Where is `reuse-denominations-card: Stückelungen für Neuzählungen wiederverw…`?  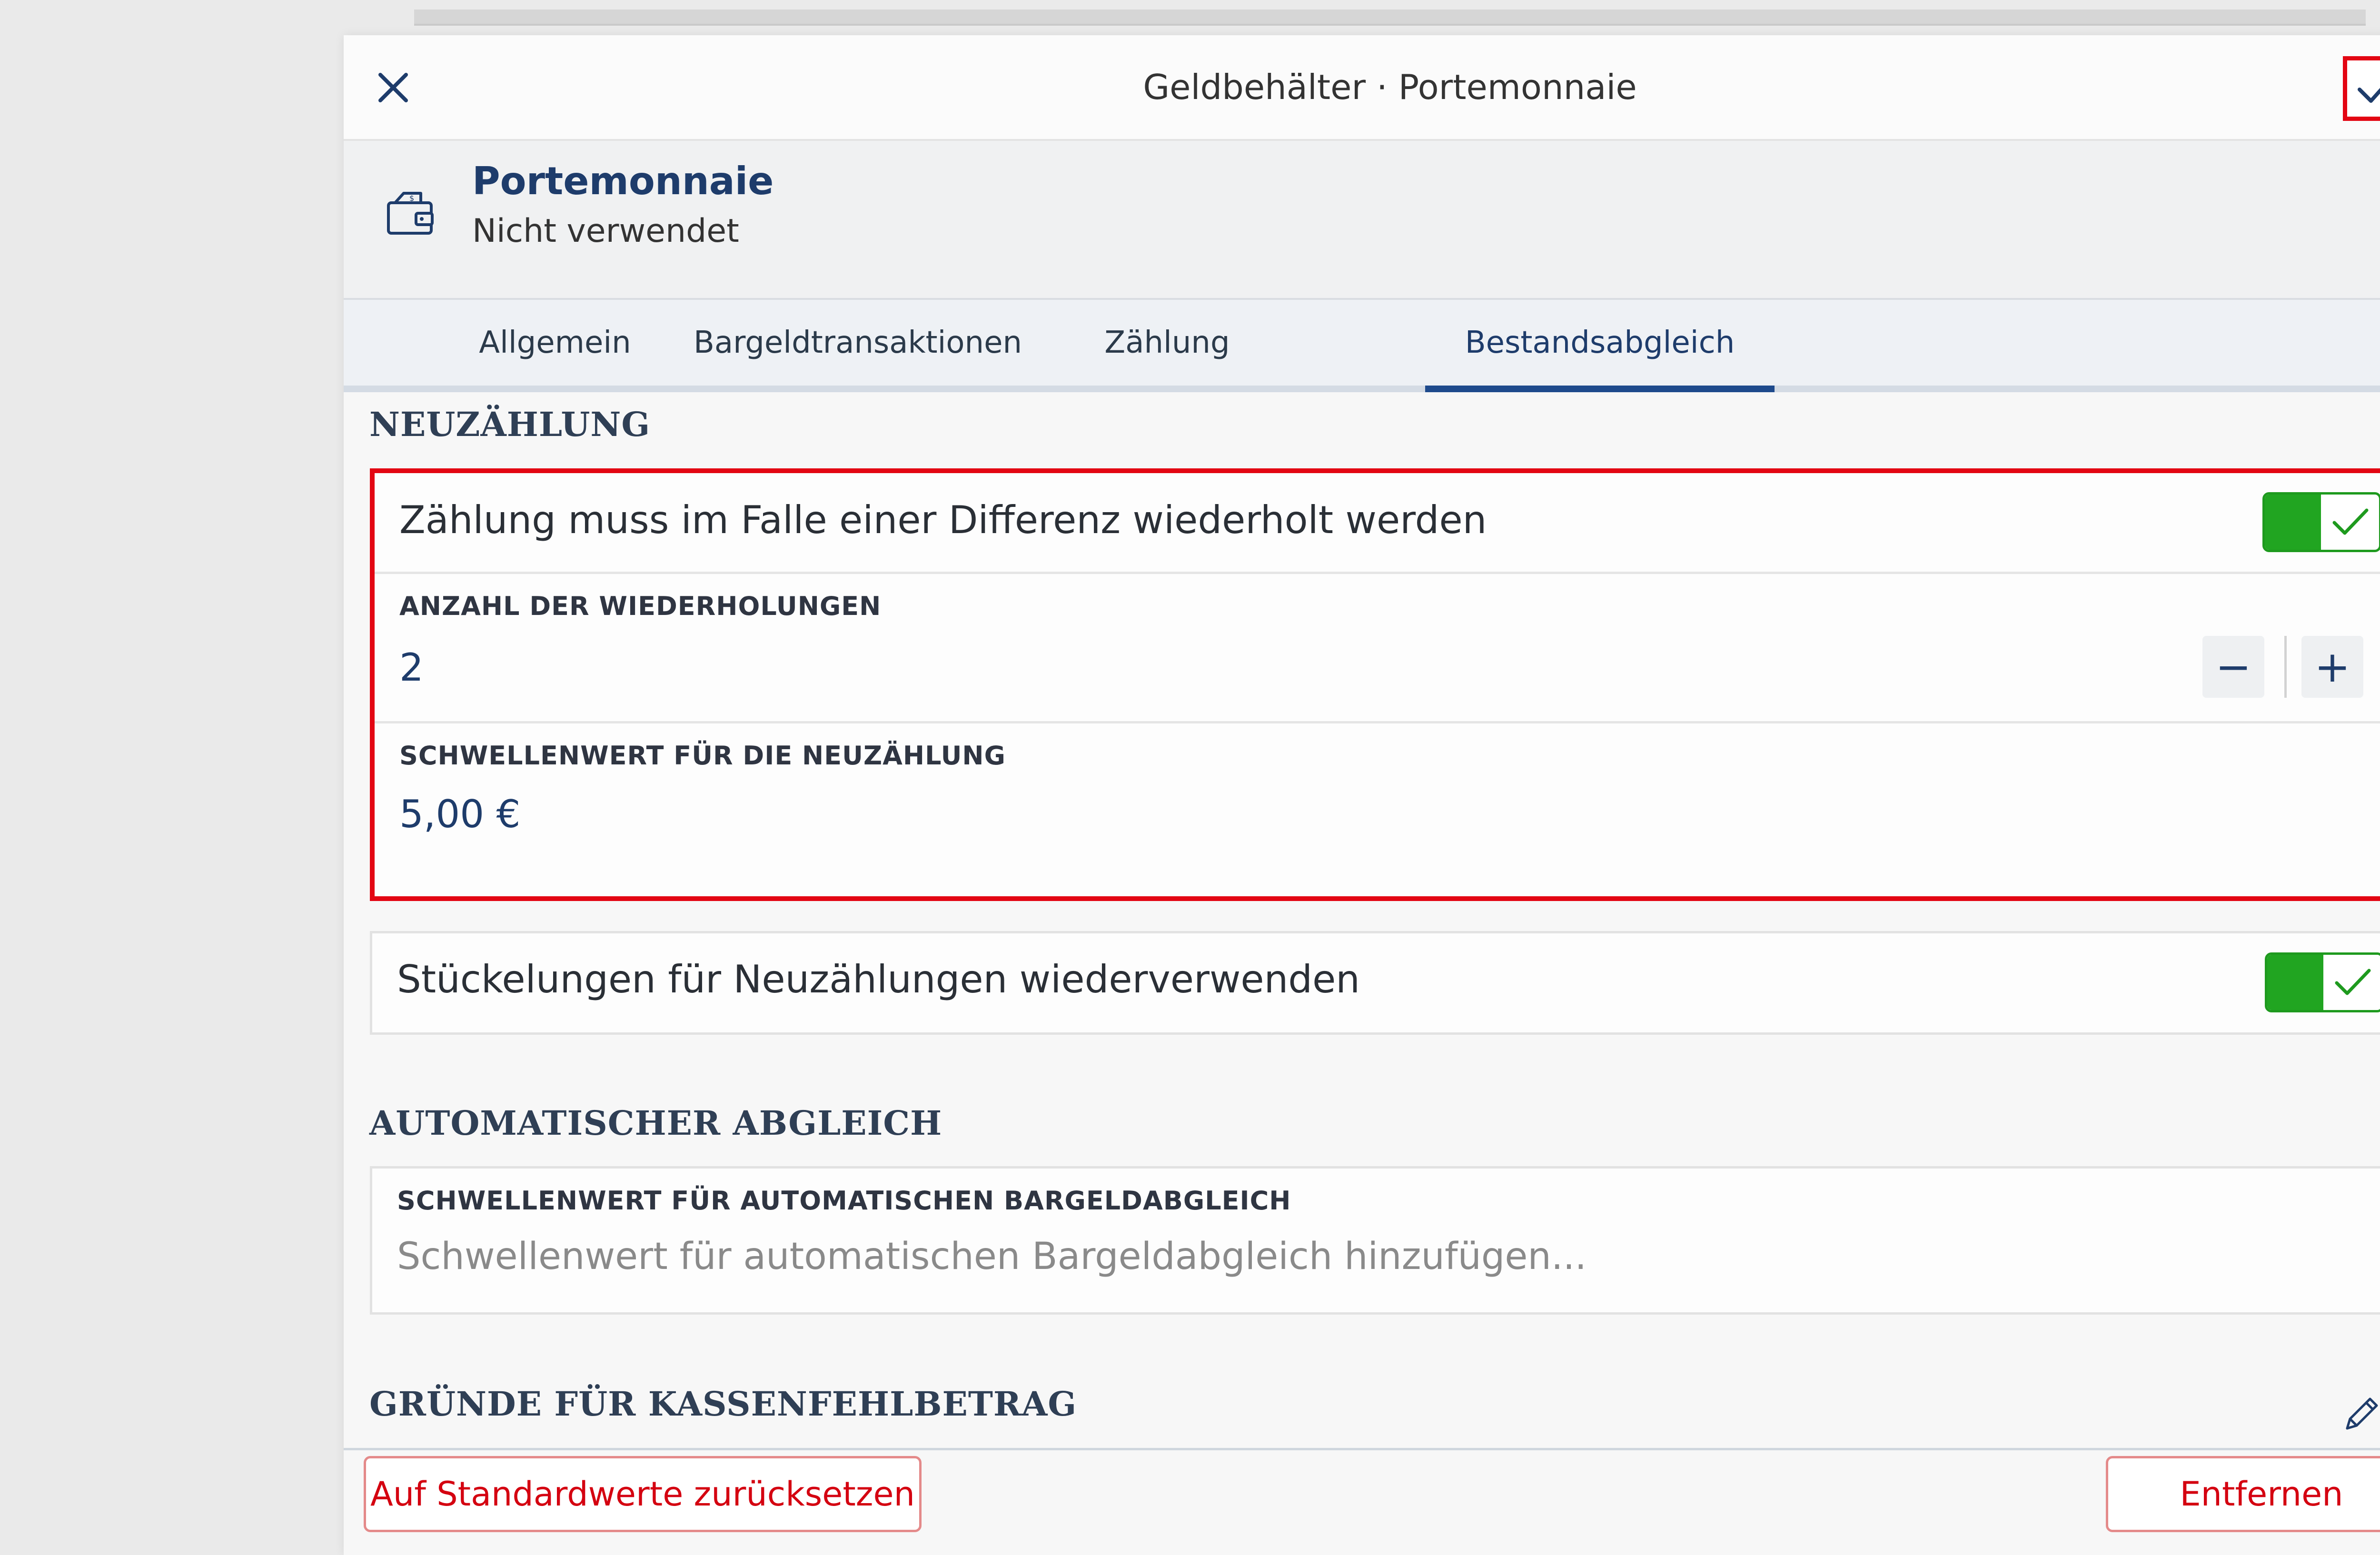
reuse-denominations-card: Stückelungen für Neuzählungen wiederverw… is located at coordinates (1375, 983).